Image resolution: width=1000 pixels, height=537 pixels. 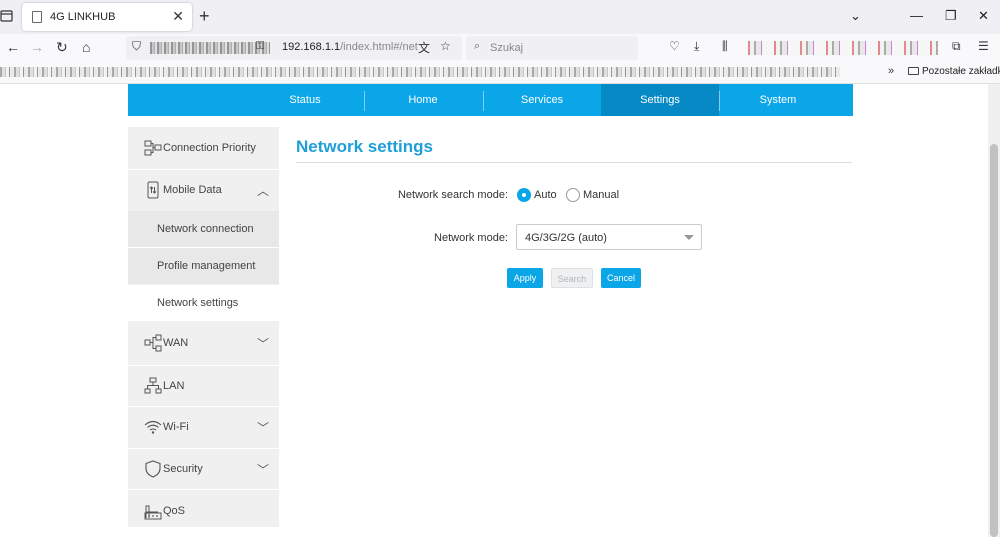 What do you see at coordinates (954, 71) in the screenshot?
I see `other-bookmarks: Pozostałe zakładki` at bounding box center [954, 71].